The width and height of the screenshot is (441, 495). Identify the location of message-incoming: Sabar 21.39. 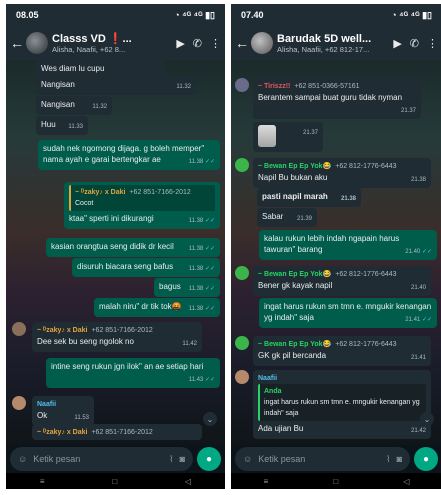
(287, 217).